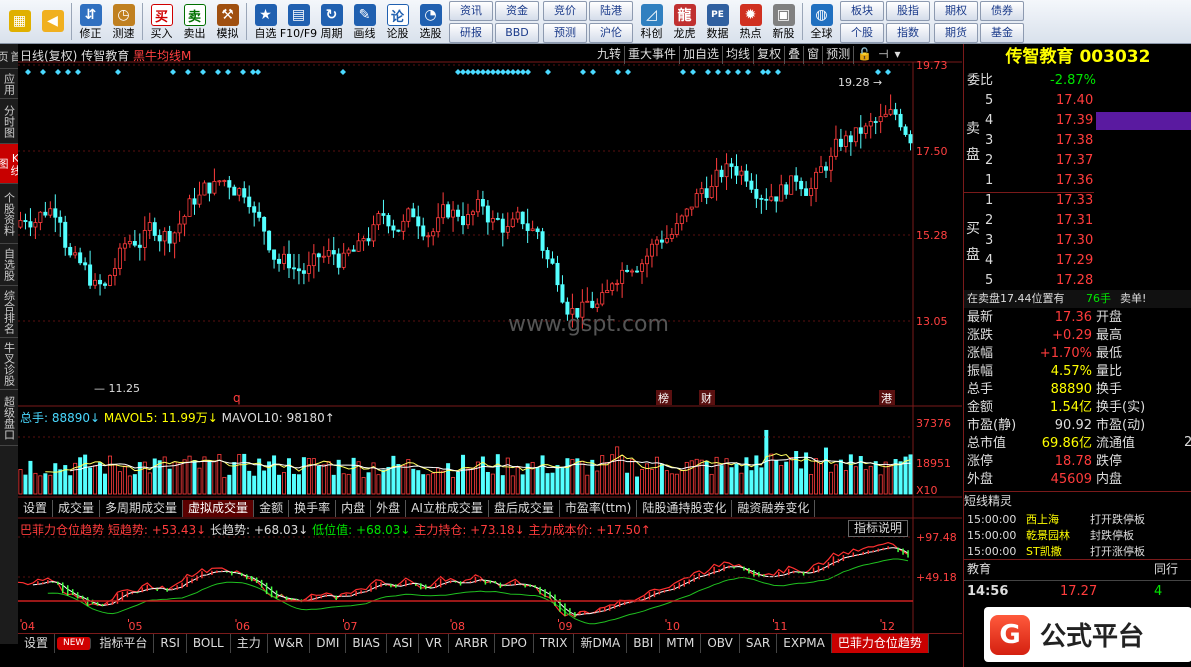  What do you see at coordinates (717, 22) in the screenshot?
I see `pe-button: PE 数据` at bounding box center [717, 22].